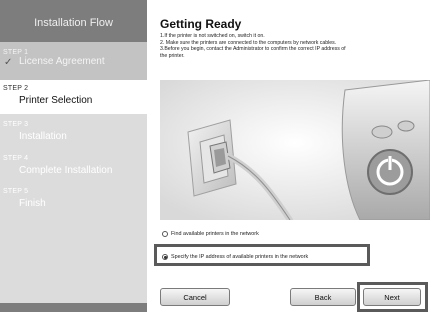 Image resolution: width=437 pixels, height=312 pixels. What do you see at coordinates (66, 170) in the screenshot?
I see `step-label: Complete Installation` at bounding box center [66, 170].